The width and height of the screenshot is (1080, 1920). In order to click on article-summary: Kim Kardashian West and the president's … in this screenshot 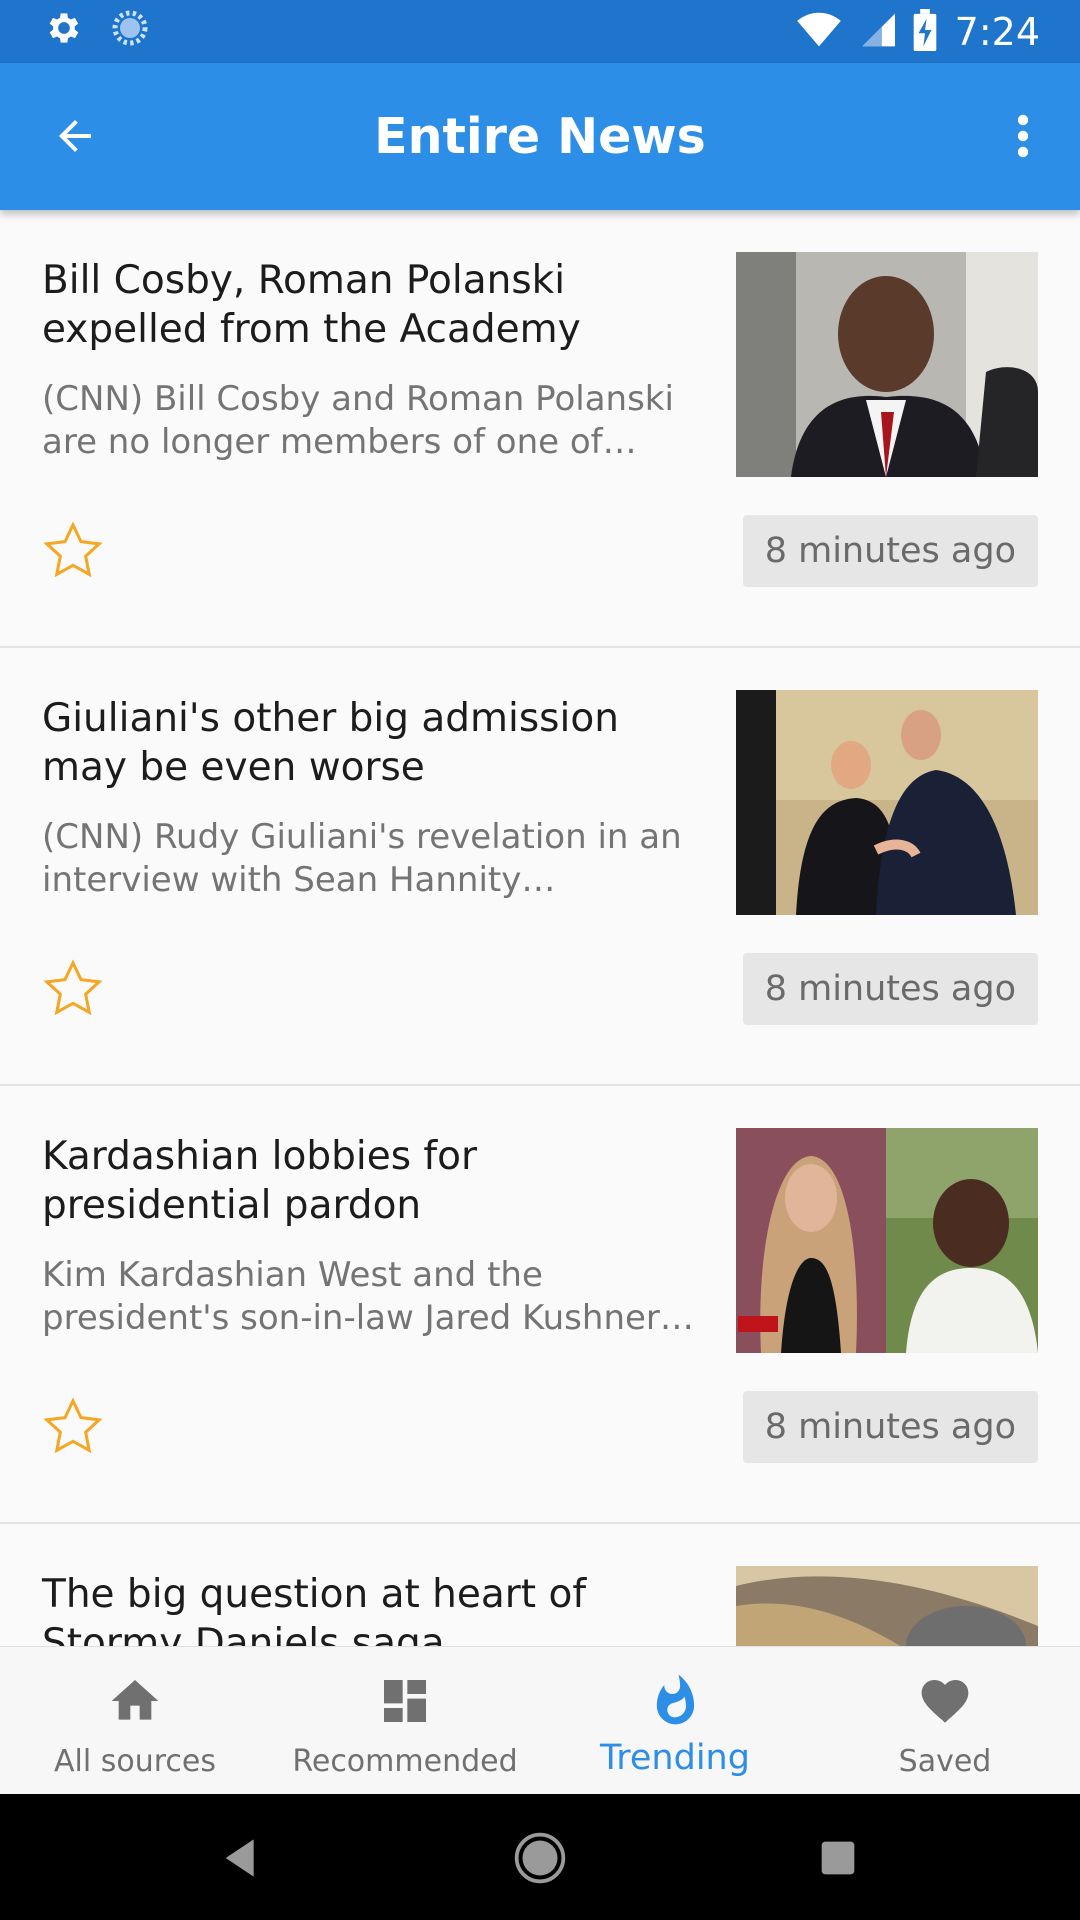, I will do `click(351, 1296)`.